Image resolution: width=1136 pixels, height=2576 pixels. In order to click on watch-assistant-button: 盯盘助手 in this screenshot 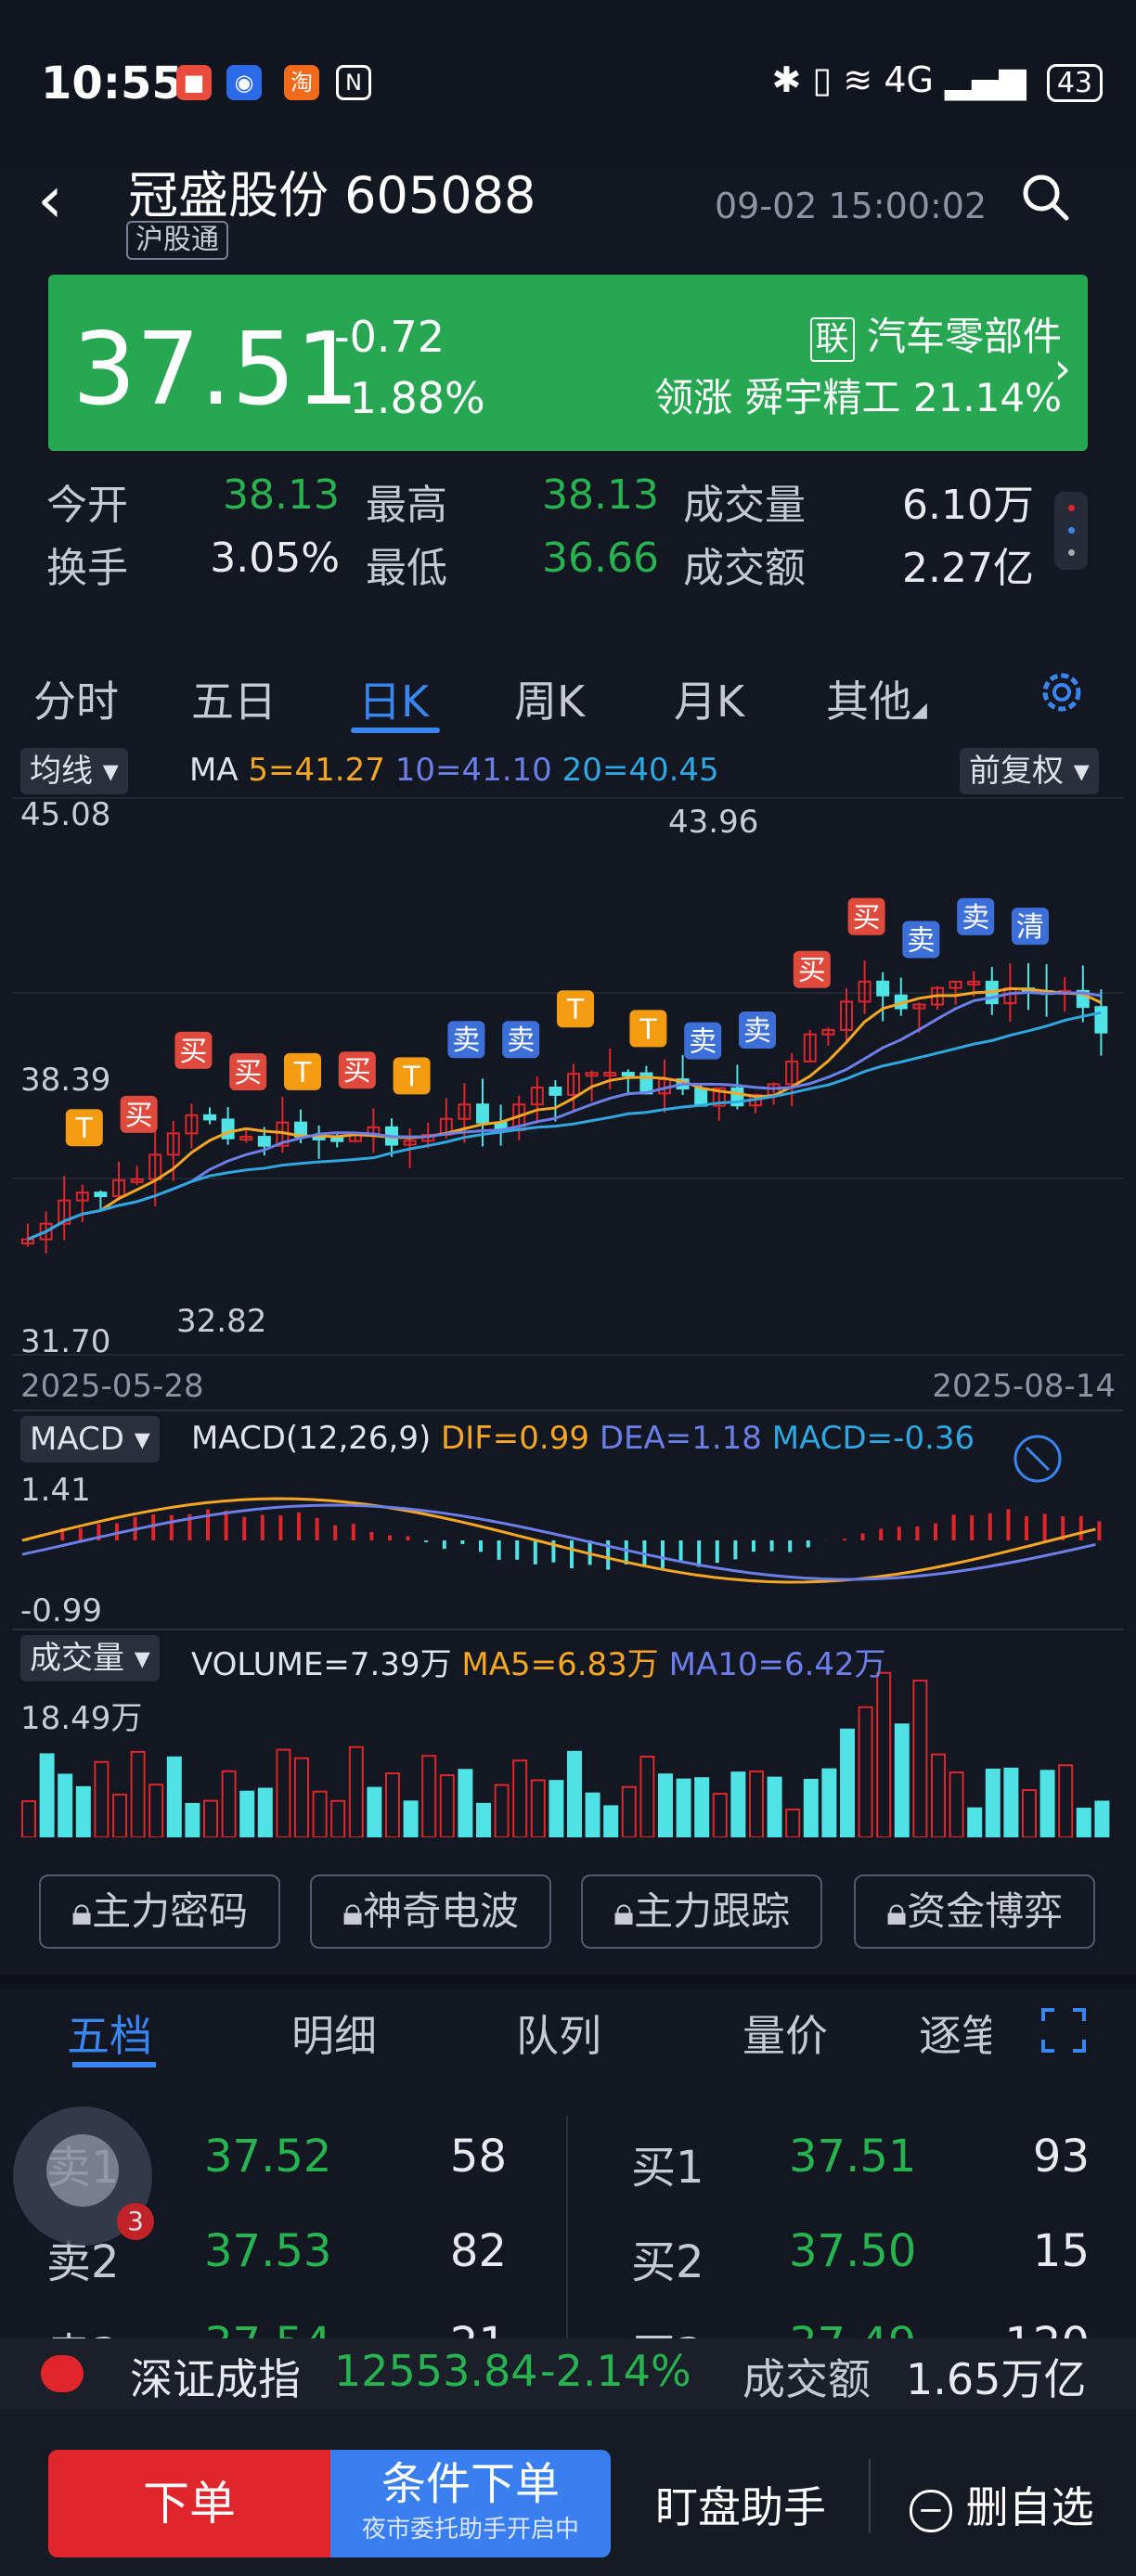, I will do `click(740, 2504)`.